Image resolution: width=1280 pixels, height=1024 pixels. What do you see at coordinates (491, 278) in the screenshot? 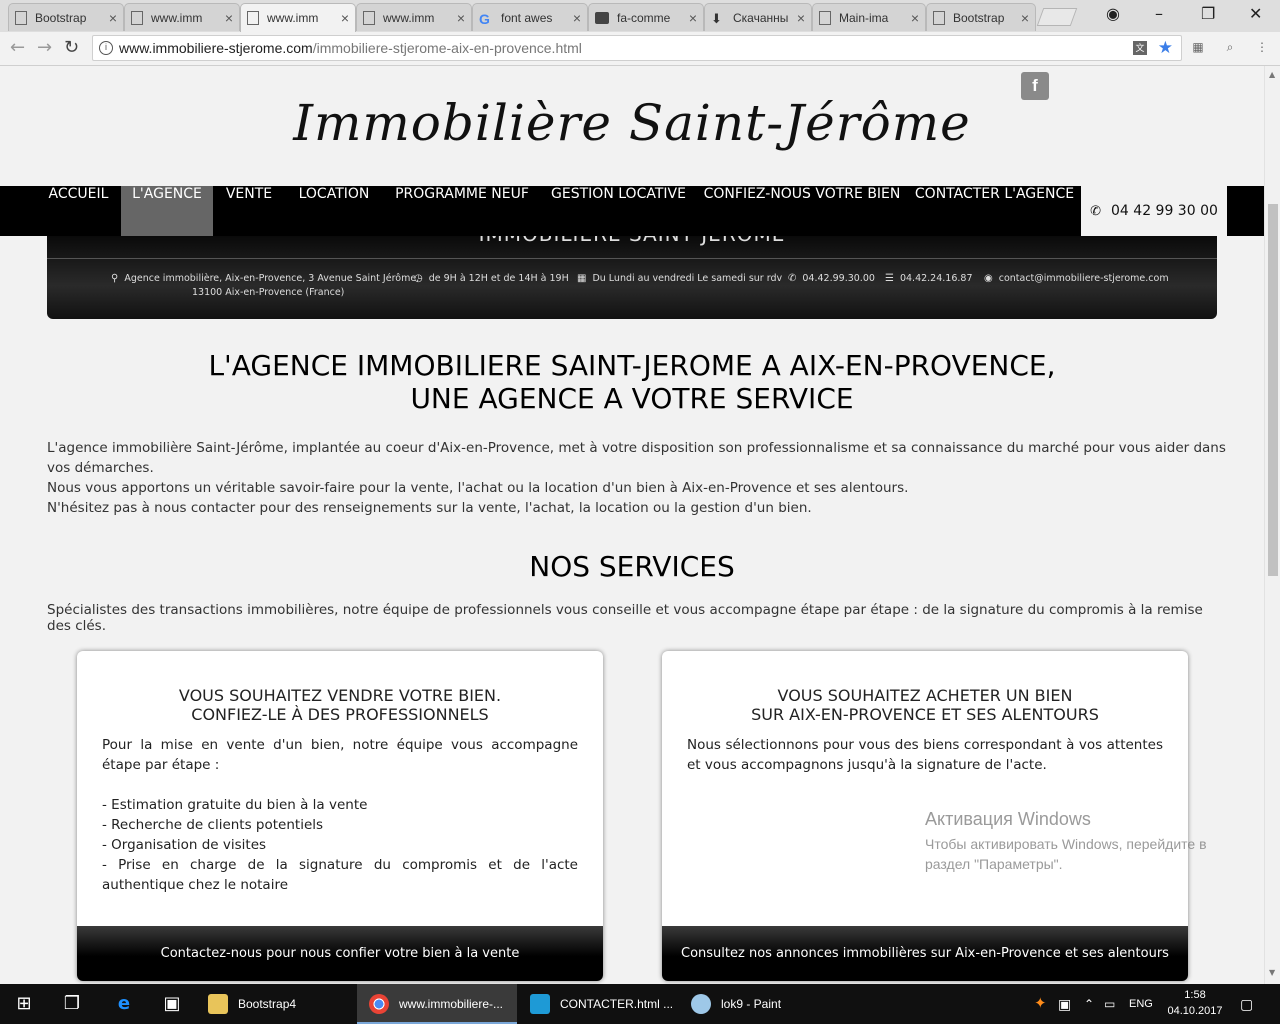
I see `info-hours: ◷ de 9H à 12H et de 14H à 19H` at bounding box center [491, 278].